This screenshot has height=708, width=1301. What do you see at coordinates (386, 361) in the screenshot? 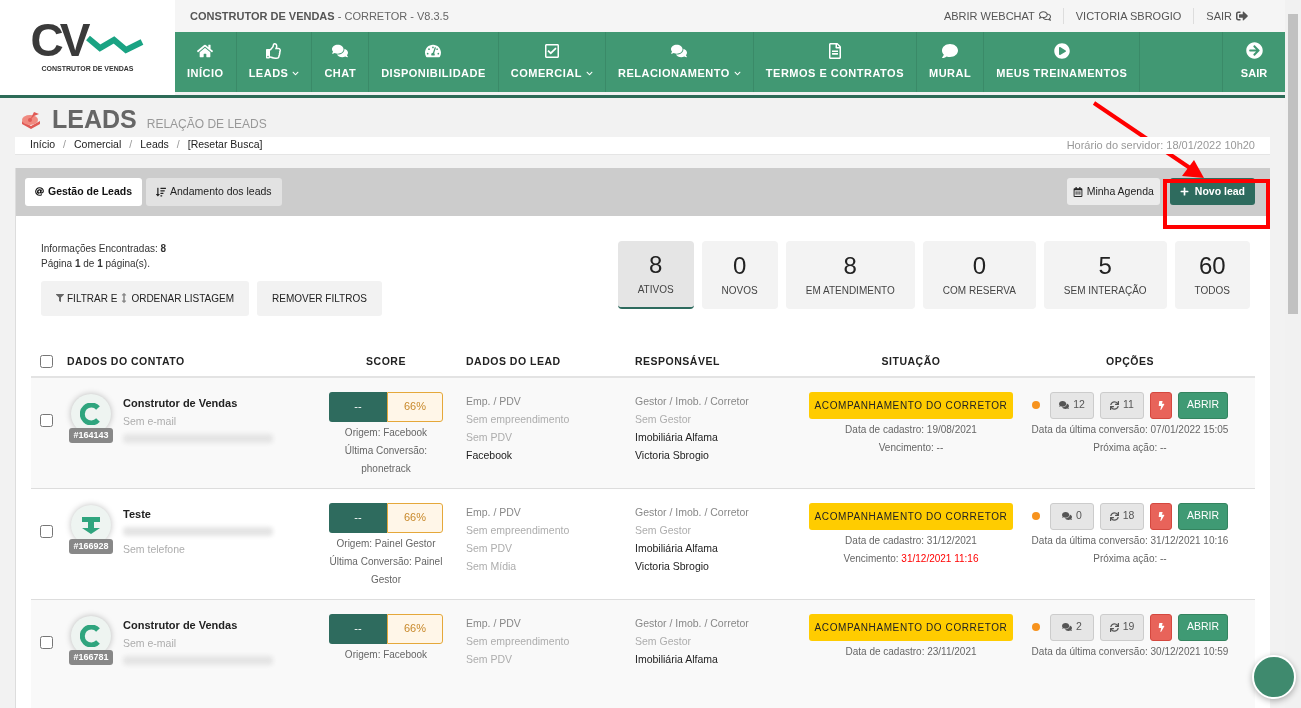
I see `column-header: SCORE` at bounding box center [386, 361].